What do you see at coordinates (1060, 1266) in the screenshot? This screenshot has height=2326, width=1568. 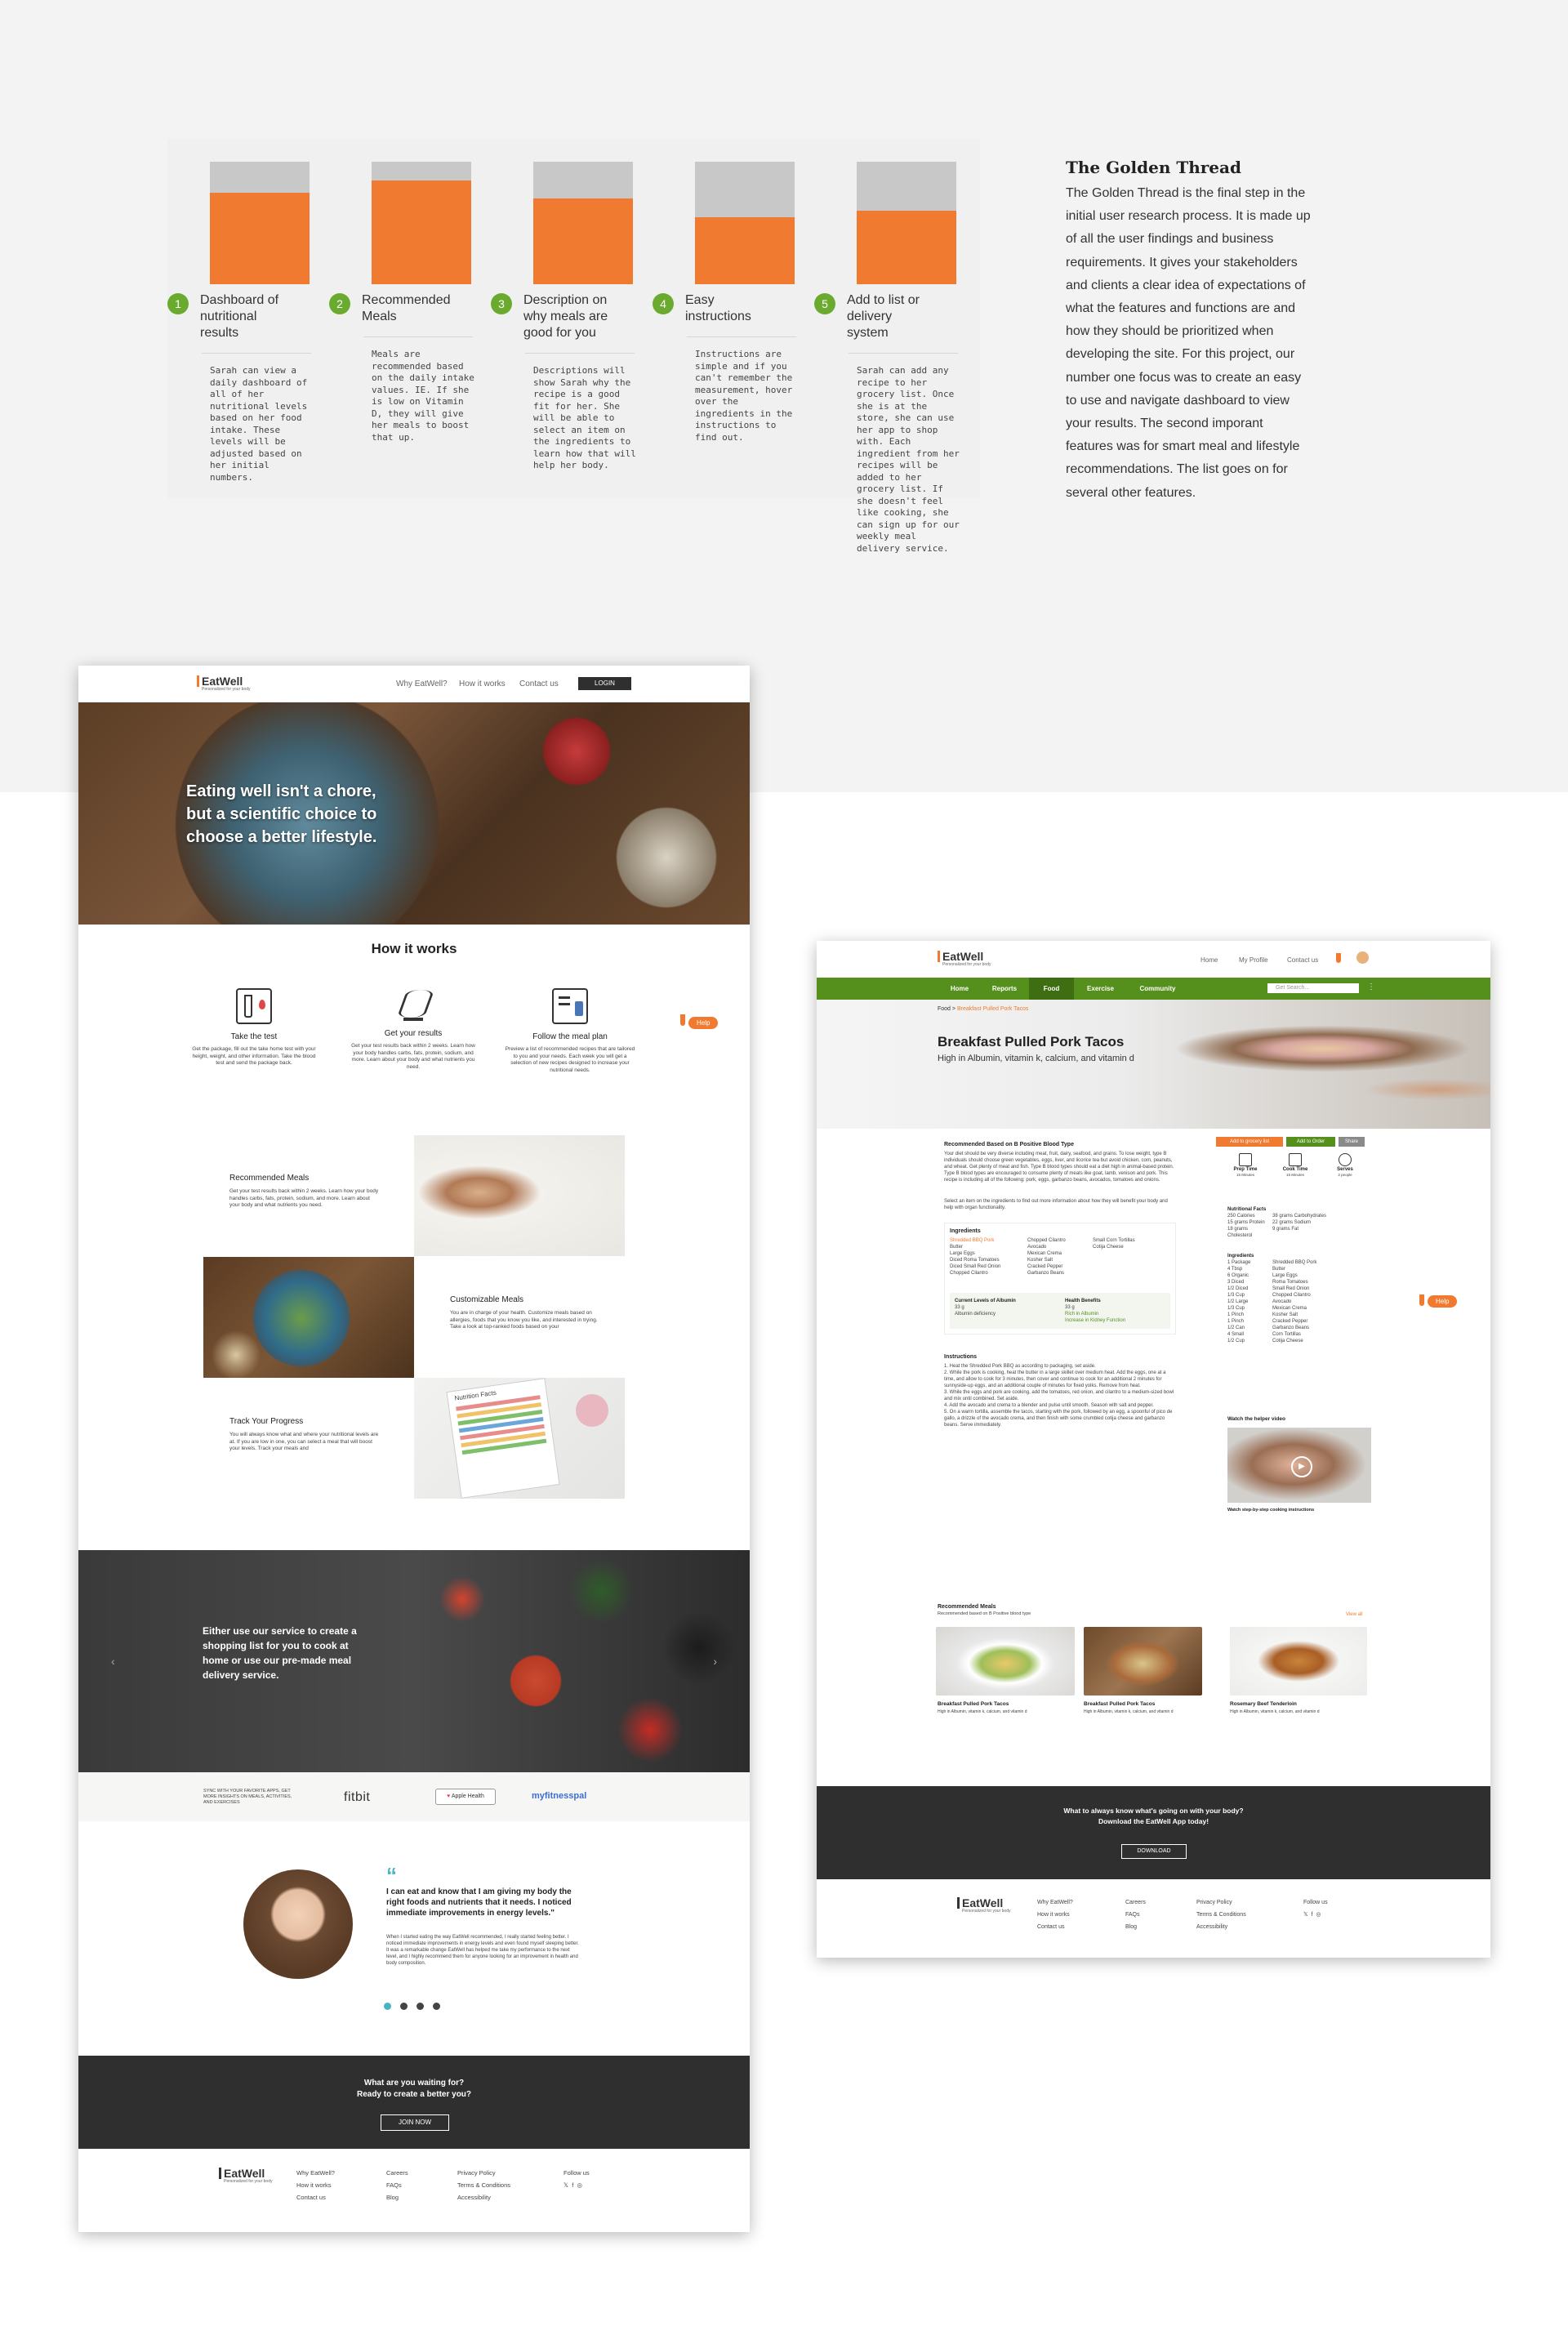 I see `ingredient-link: Cracked Pepper` at bounding box center [1060, 1266].